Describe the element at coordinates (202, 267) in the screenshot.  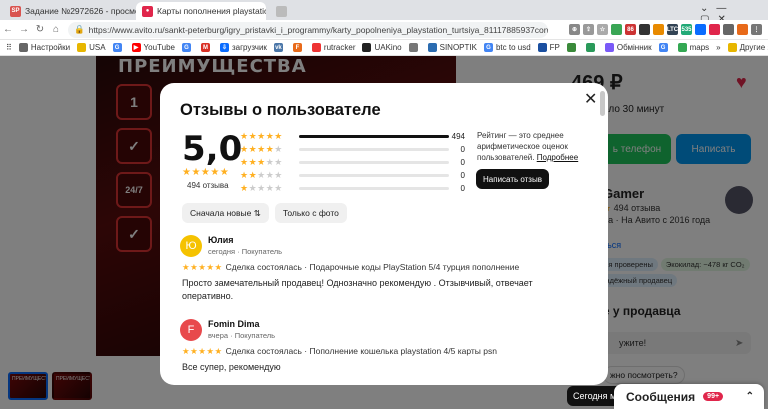
I see `review-stars: ★★★★★` at that location.